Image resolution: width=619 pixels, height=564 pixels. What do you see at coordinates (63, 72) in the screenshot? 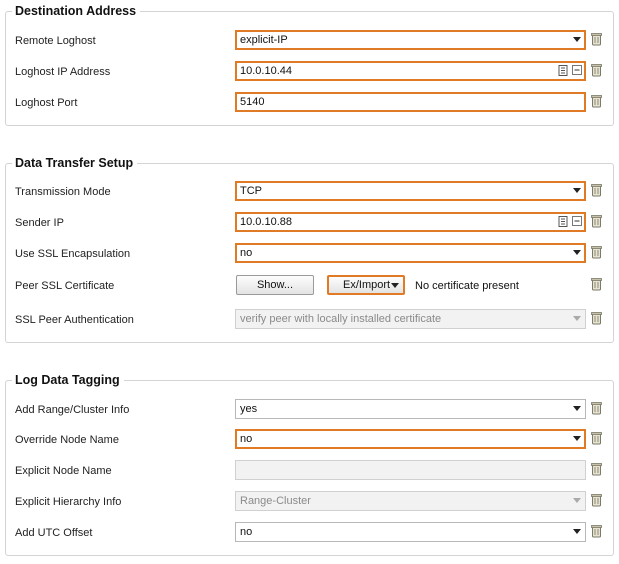
I see `loghost-ip-label: Loghost IP Address` at bounding box center [63, 72].